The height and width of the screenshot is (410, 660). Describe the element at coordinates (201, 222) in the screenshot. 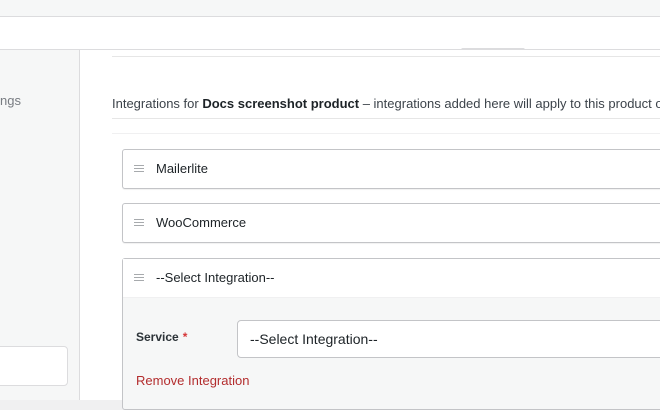

I see `integration-title: WooCommerce` at that location.